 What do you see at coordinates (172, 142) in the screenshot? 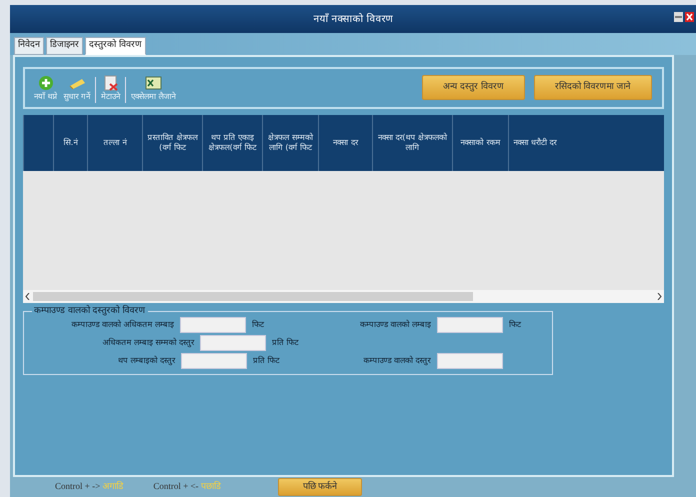
I see `column-header: प्रस्तावित क्षेत्रफल (वर्ग फिट` at bounding box center [172, 142].